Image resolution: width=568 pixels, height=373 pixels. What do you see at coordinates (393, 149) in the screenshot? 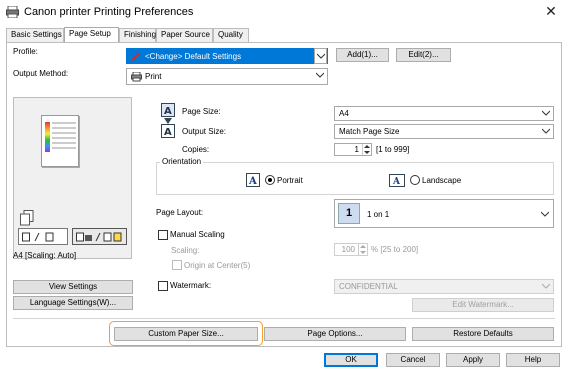
I see `copies-range: [1 to 999]` at bounding box center [393, 149].